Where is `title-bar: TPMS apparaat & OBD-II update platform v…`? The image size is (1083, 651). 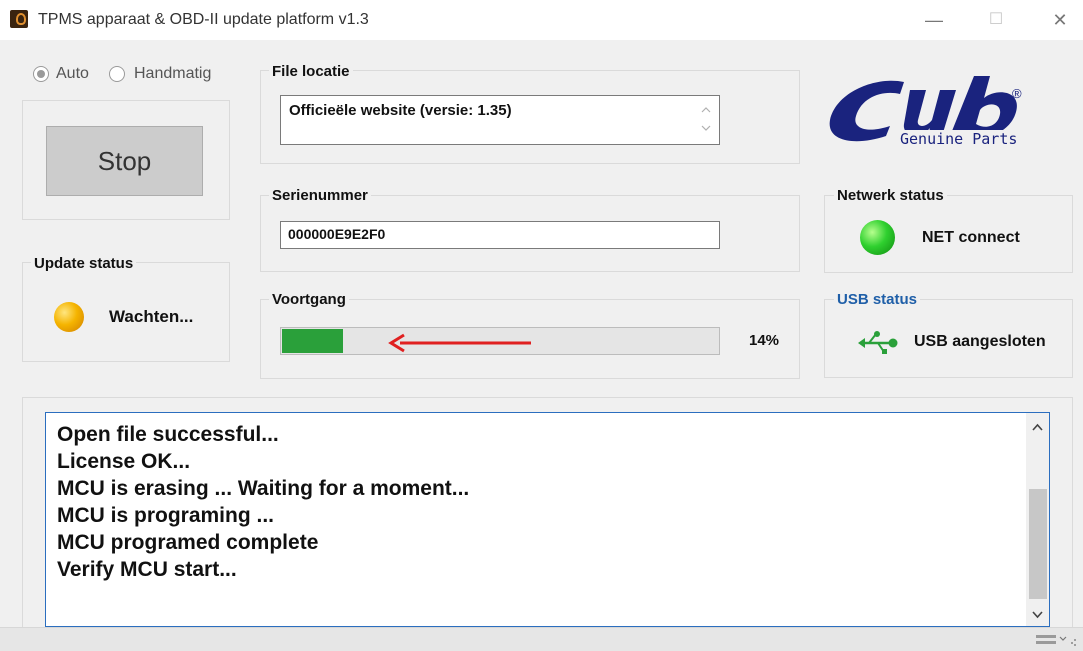 title-bar: TPMS apparaat & OBD-II update platform v… is located at coordinates (541, 20).